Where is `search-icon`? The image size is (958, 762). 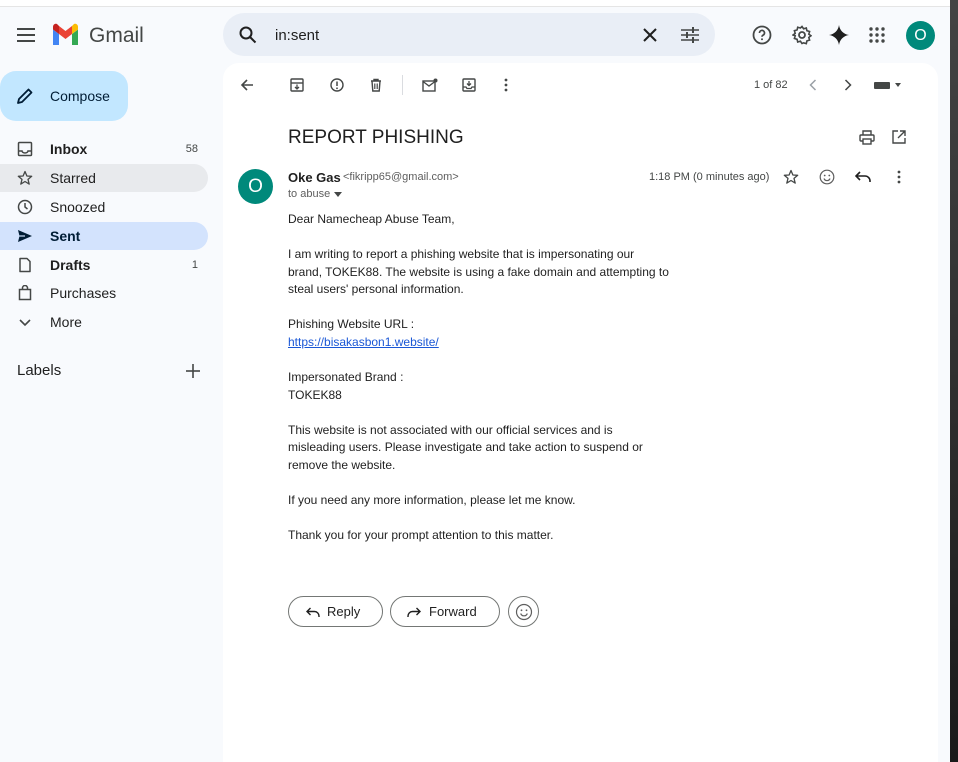
search-icon is located at coordinates (248, 35).